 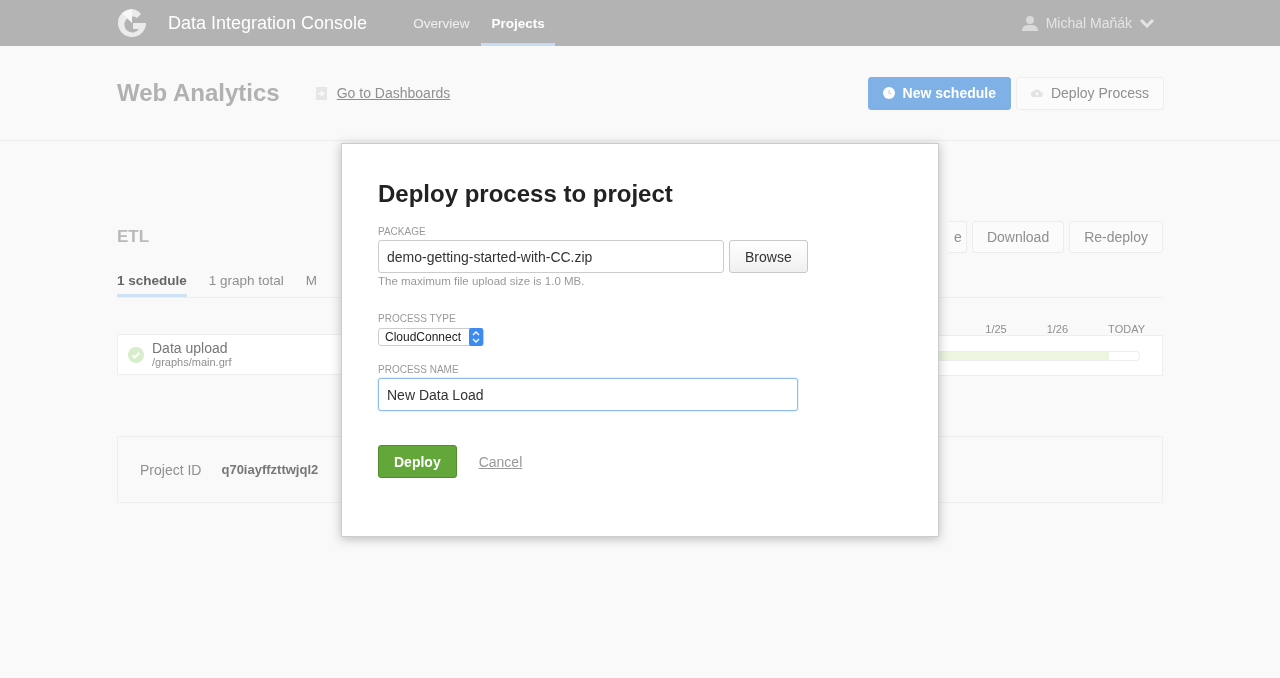 I want to click on project-id-label: Project ID, so click(x=171, y=469).